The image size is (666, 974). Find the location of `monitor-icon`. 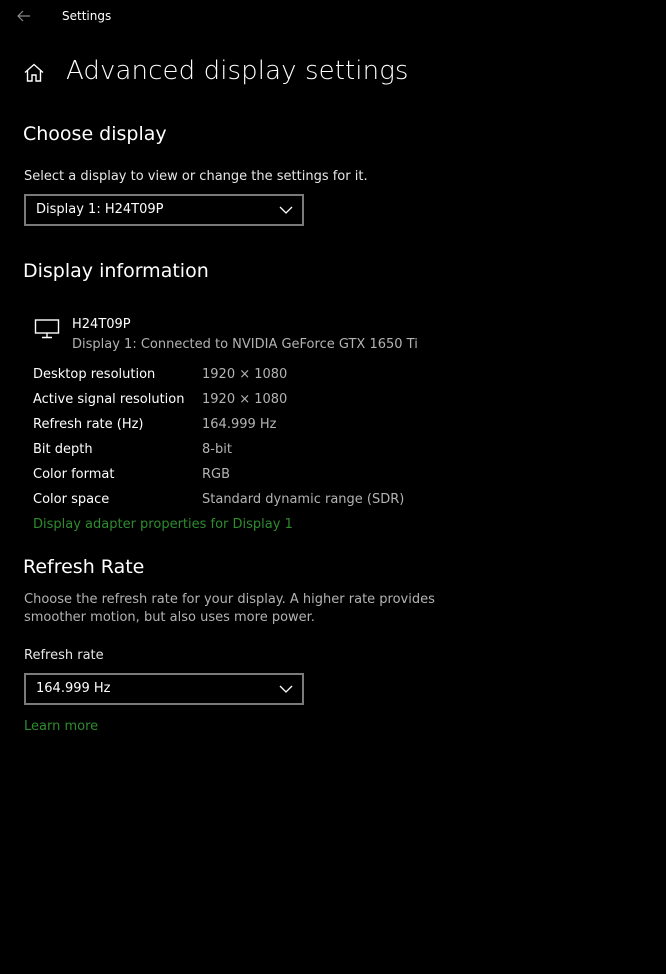

monitor-icon is located at coordinates (47, 329).